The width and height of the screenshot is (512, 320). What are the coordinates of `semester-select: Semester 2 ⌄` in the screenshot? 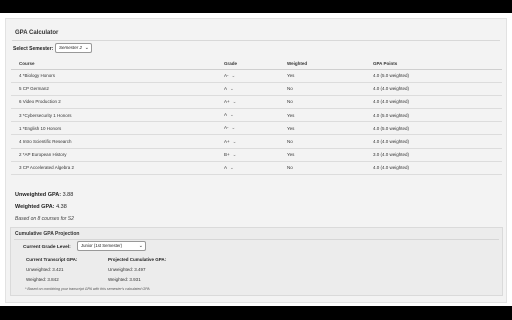 It's located at (73, 48).